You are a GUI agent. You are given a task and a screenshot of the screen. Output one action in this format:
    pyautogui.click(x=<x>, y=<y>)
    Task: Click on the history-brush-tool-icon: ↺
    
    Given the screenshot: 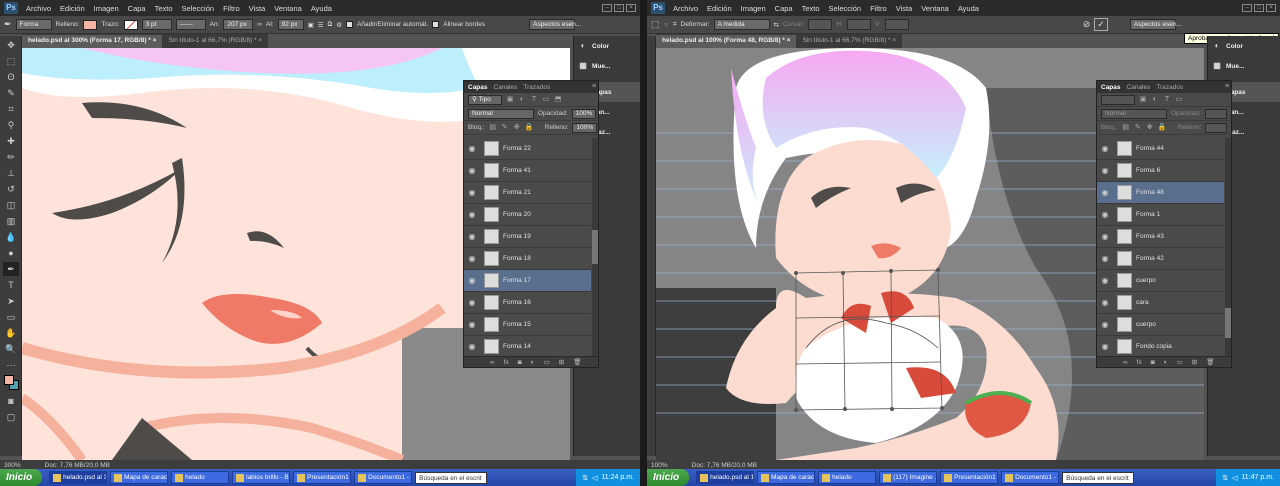 What is the action you would take?
    pyautogui.click(x=11, y=189)
    